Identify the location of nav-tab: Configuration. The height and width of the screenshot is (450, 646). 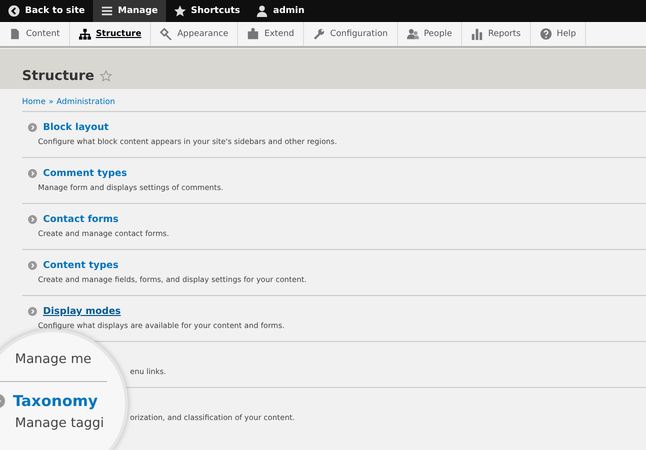
(351, 34).